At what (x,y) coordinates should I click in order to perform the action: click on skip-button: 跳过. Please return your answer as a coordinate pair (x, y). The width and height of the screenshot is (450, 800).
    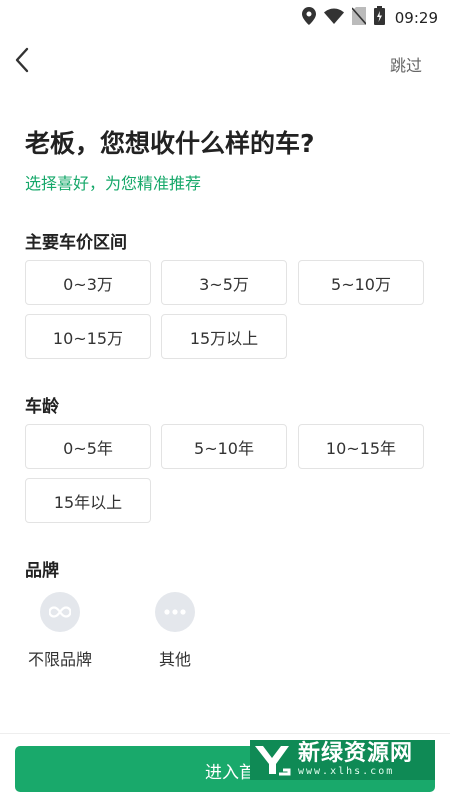
    Looking at the image, I should click on (406, 64).